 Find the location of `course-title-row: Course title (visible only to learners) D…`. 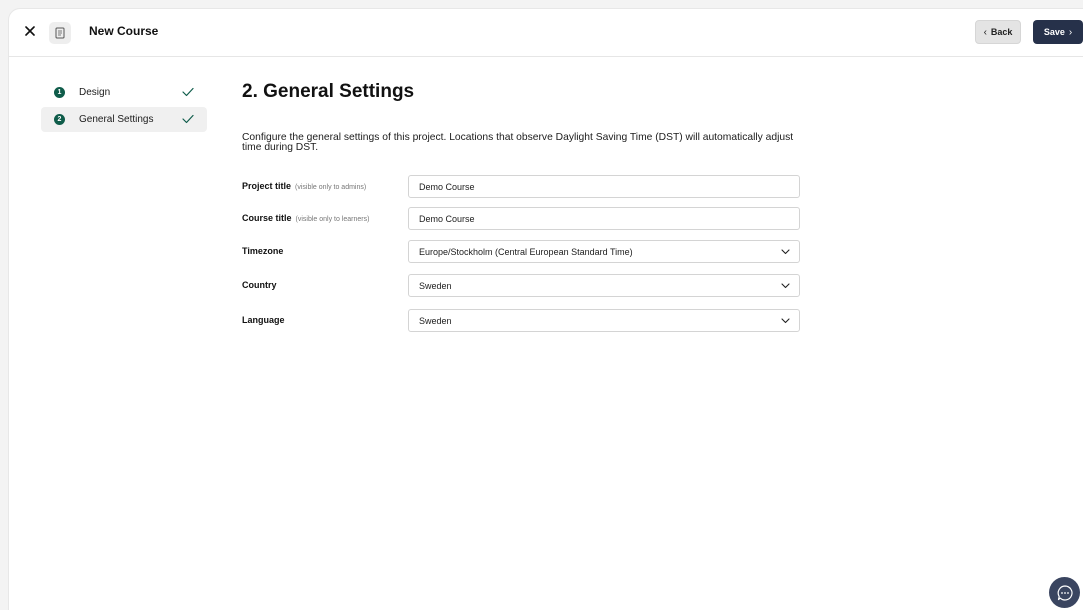

course-title-row: Course title (visible only to learners) D… is located at coordinates (522, 219).